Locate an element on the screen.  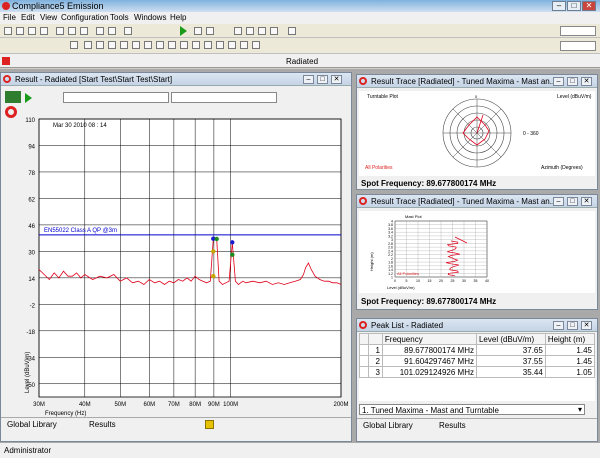
menu-edit: Edit is located at coordinates (28, 17).